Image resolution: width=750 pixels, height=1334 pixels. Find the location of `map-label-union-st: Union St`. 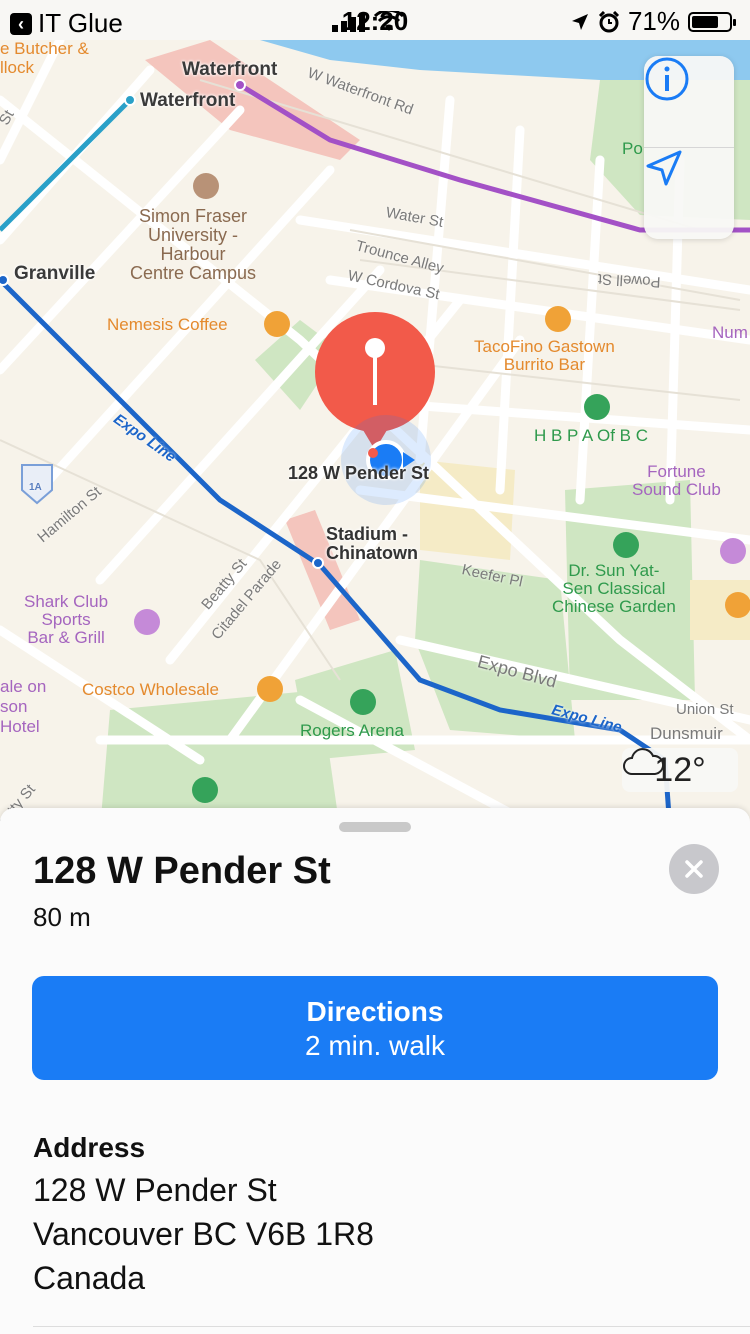

map-label-union-st: Union St is located at coordinates (705, 709).